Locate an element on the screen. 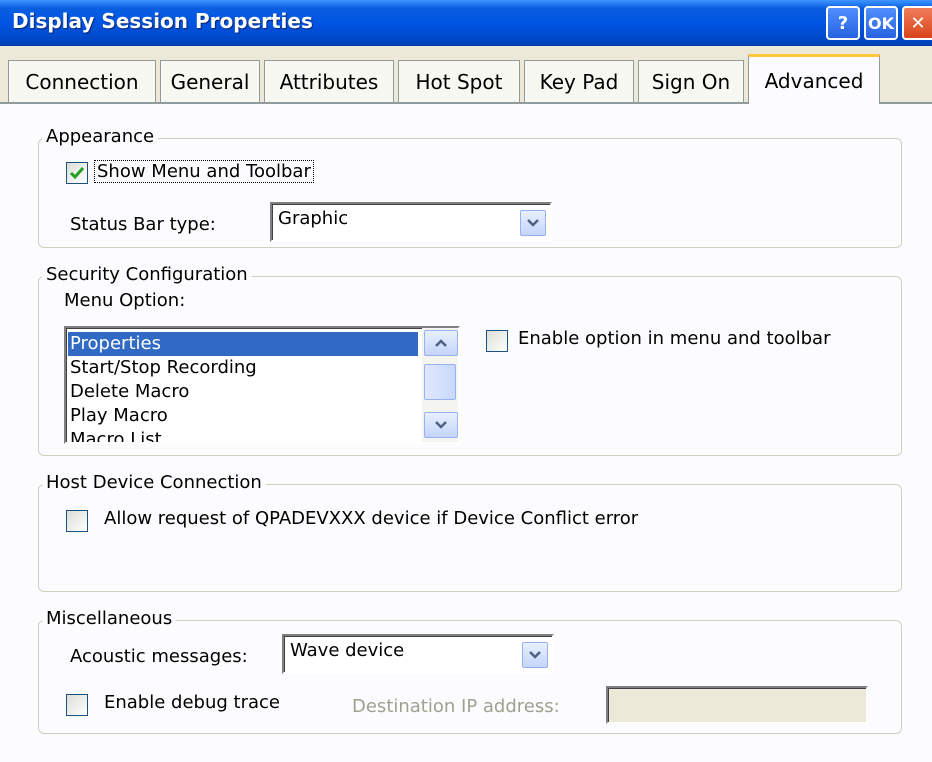 The width and height of the screenshot is (932, 762). host-device-group is located at coordinates (470, 538).